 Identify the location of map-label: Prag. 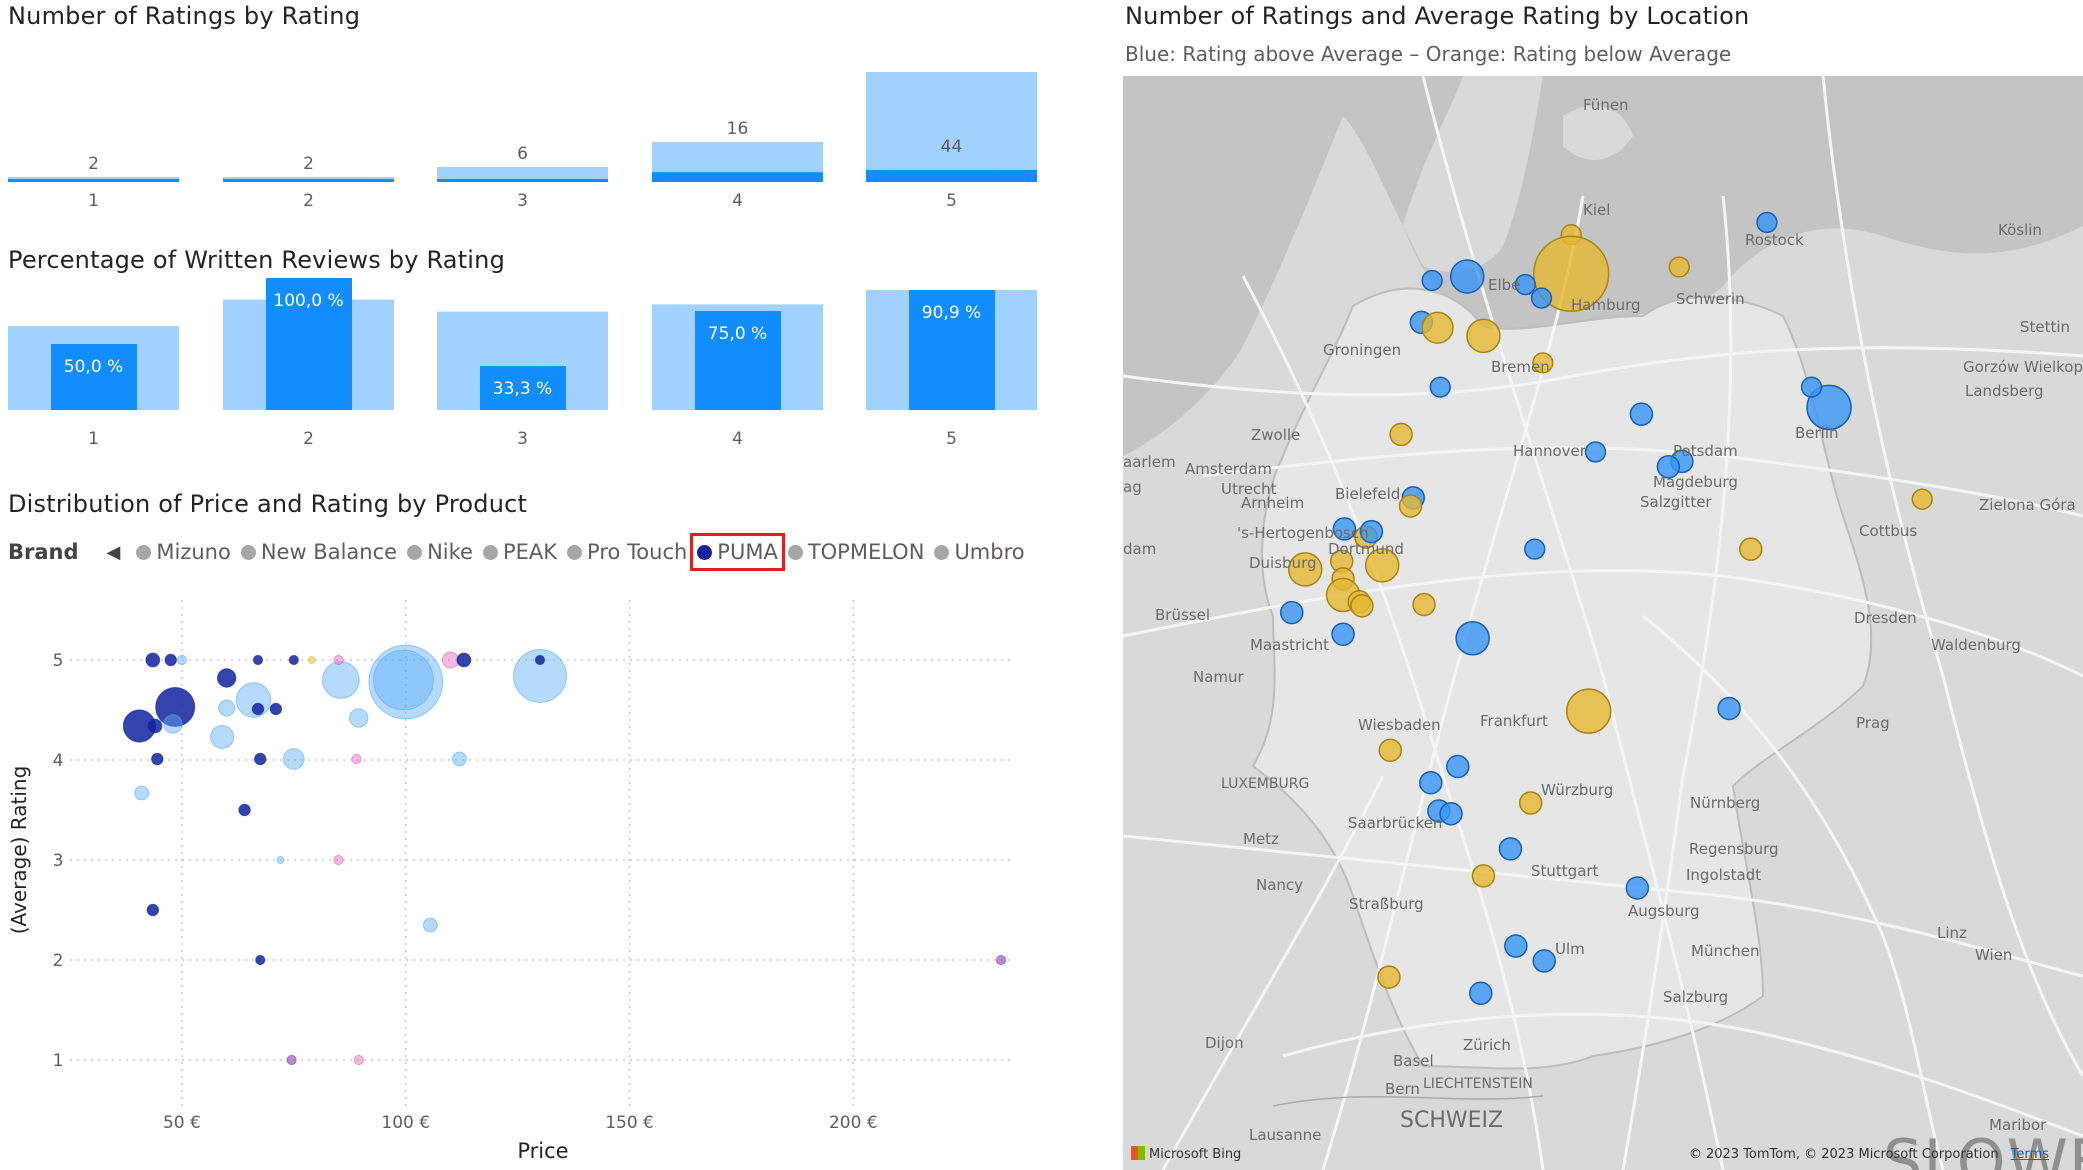
(1873, 723).